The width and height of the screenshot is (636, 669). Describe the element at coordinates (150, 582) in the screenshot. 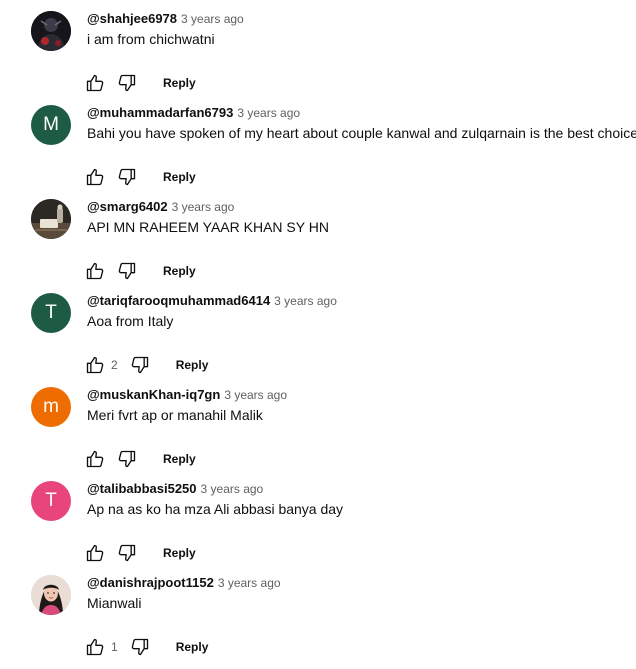

I see `comment-author: @danishrajpoot1152` at that location.